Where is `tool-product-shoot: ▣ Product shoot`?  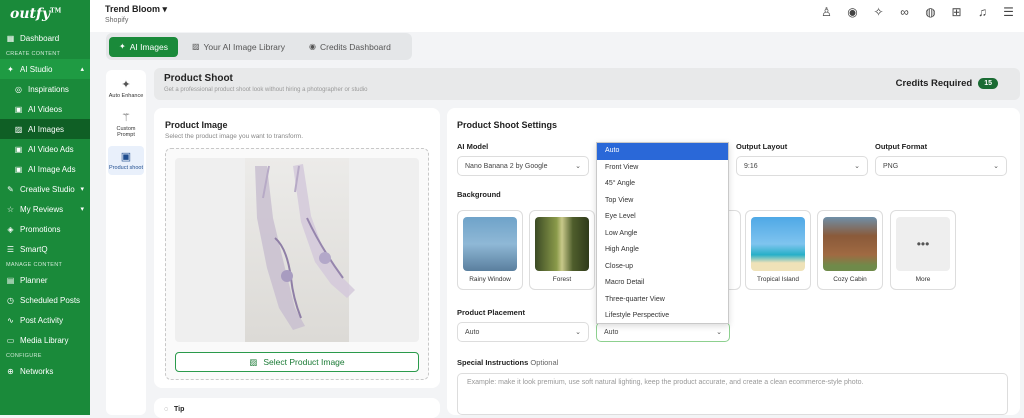
tool-product-shoot: ▣ Product shoot is located at coordinates (126, 160).